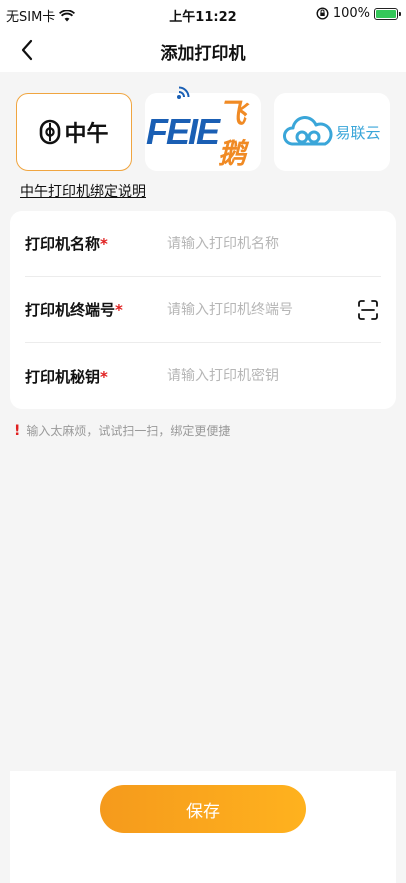 The width and height of the screenshot is (406, 883). I want to click on yilianyun-logo: 易联云, so click(332, 132).